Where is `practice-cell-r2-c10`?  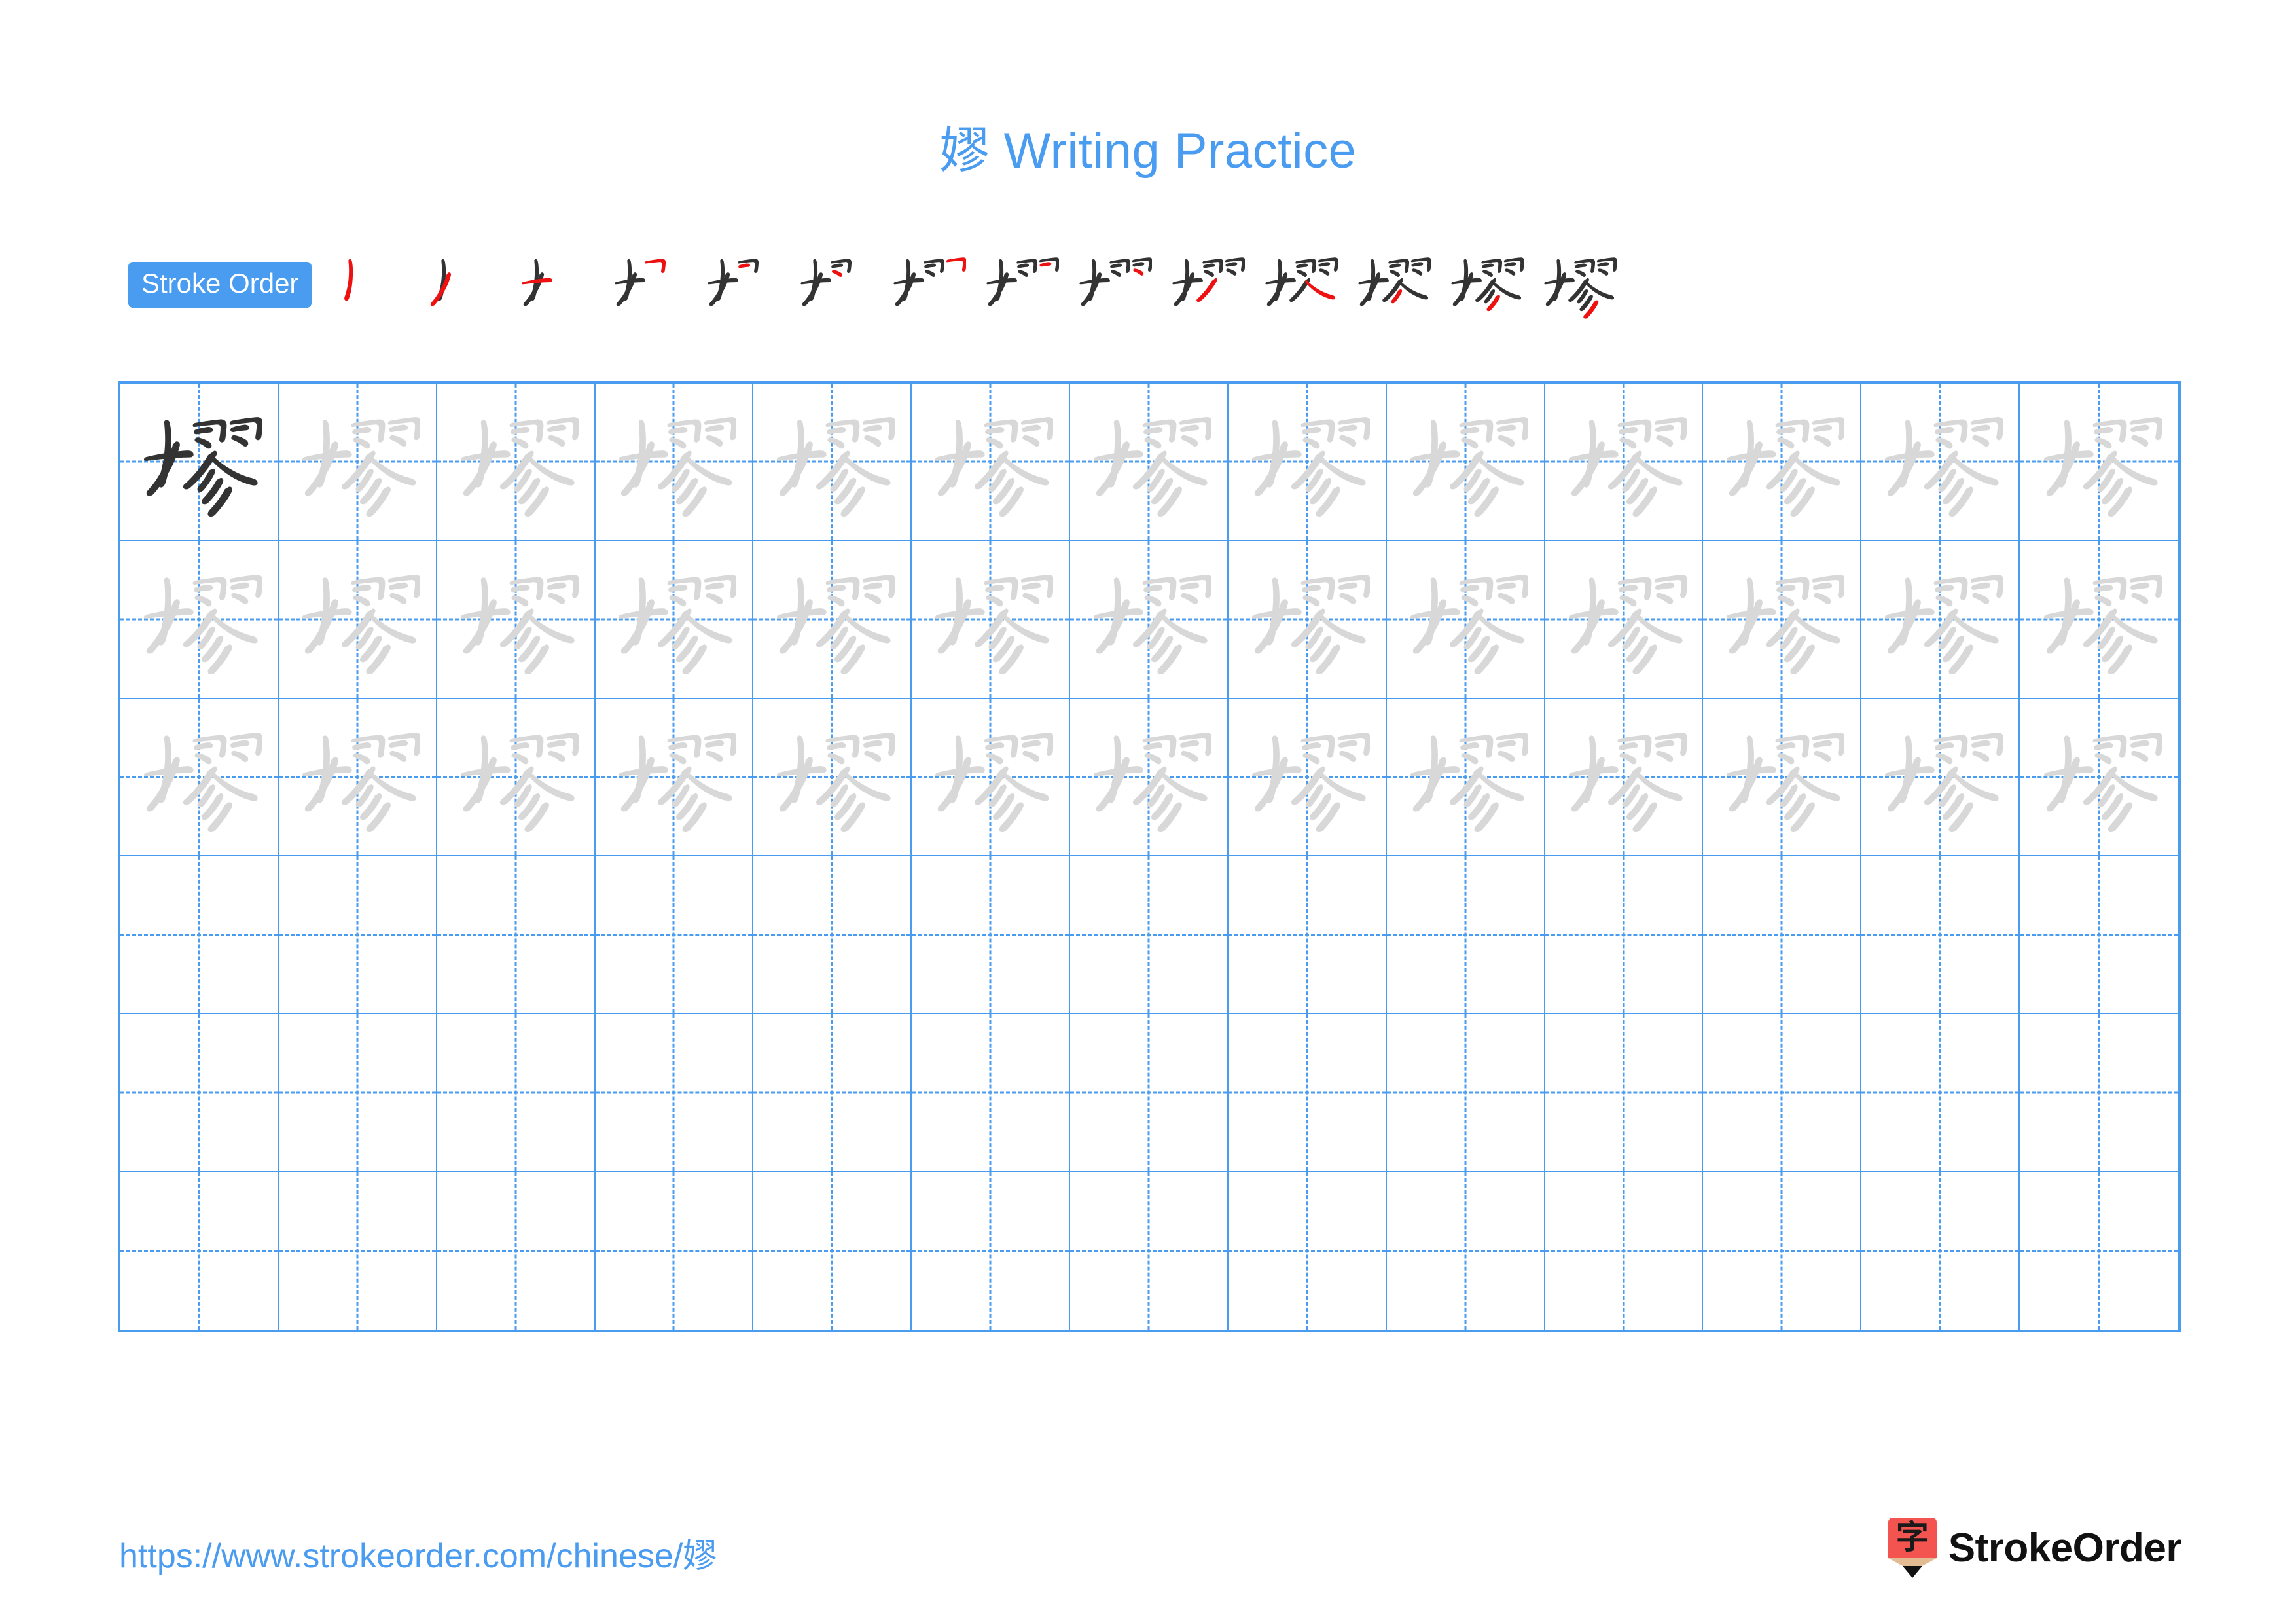
practice-cell-r2-c10 is located at coordinates (1624, 620).